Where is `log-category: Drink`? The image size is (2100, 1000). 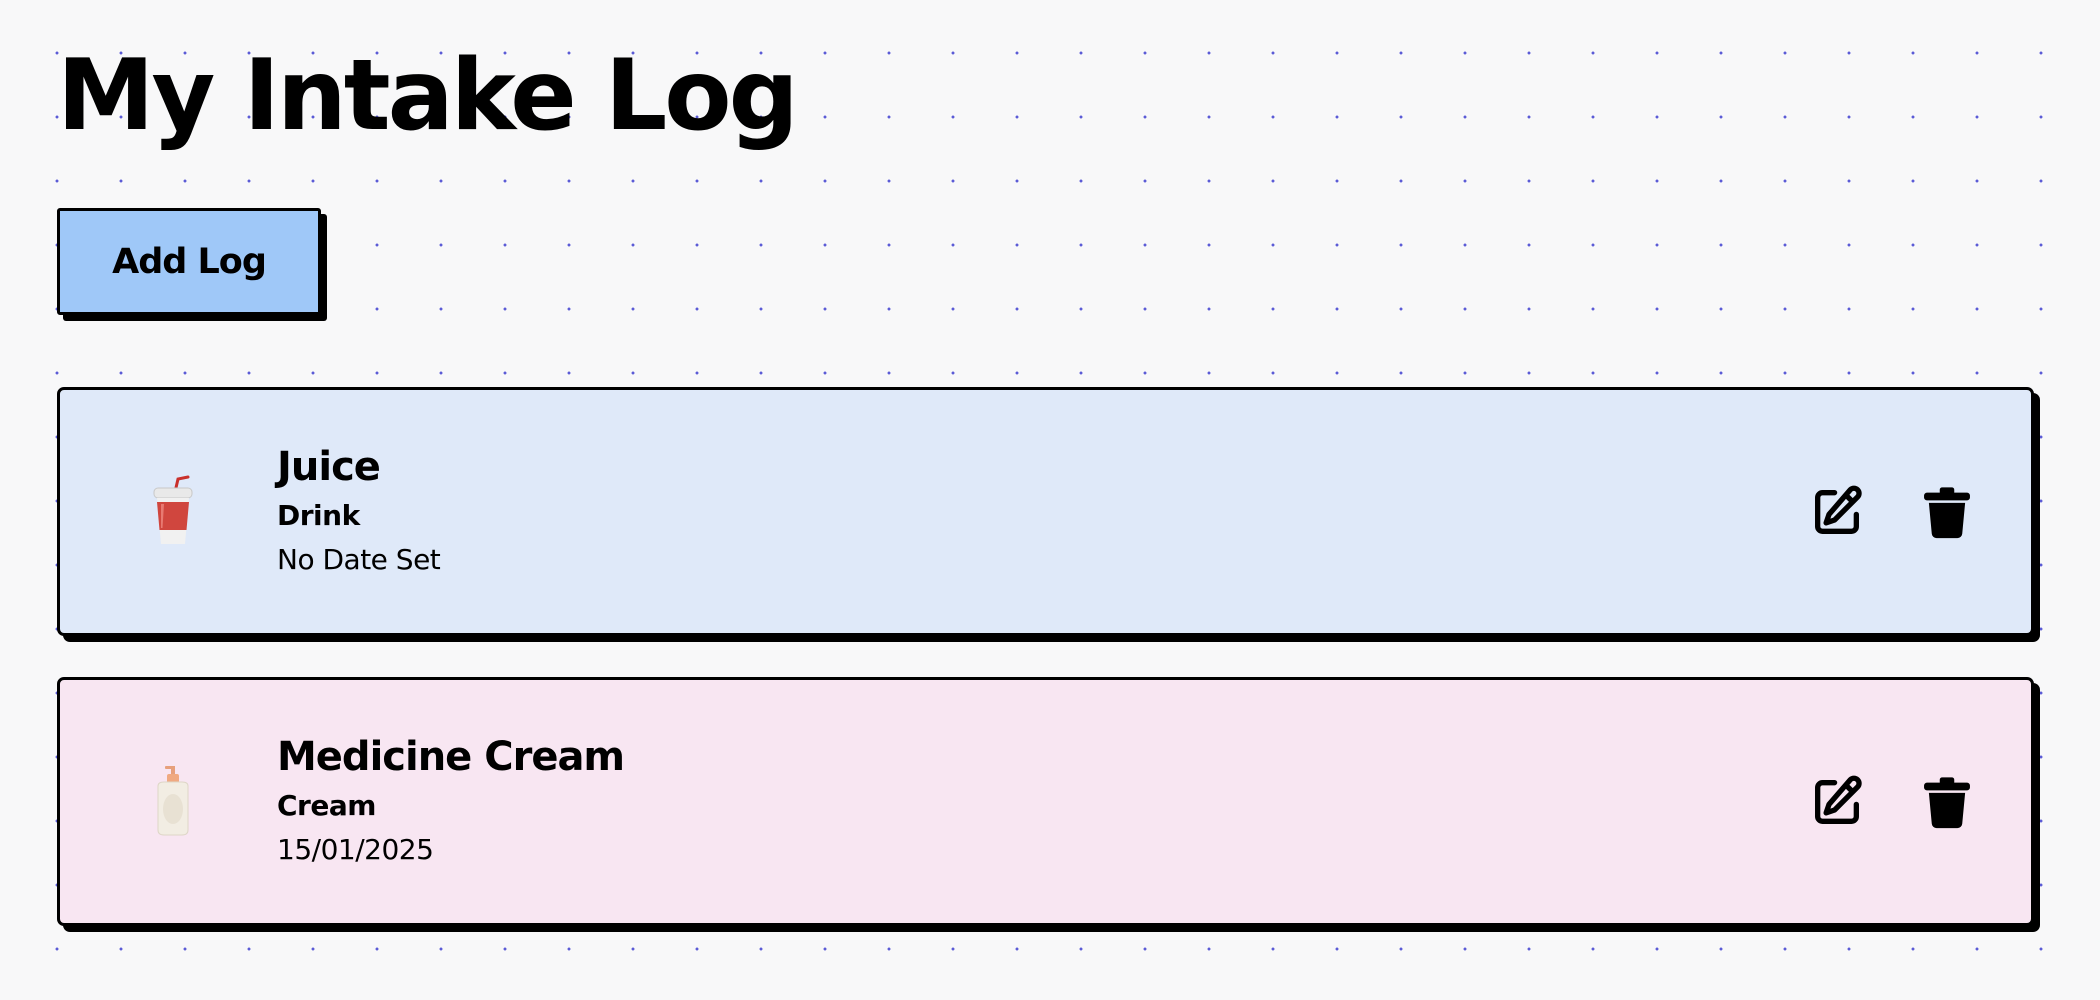 log-category: Drink is located at coordinates (318, 515).